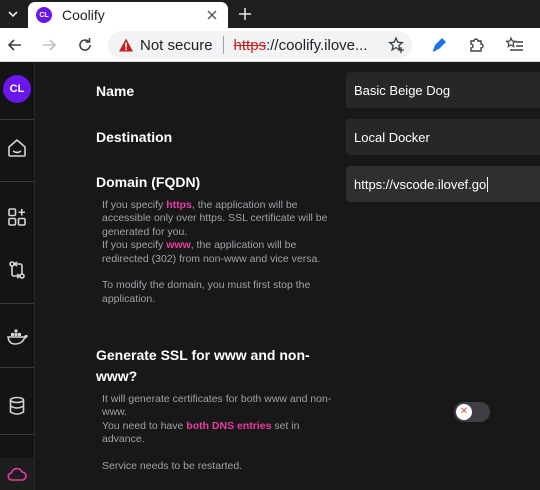 This screenshot has height=490, width=540. I want to click on help-highlight: https, so click(179, 205).